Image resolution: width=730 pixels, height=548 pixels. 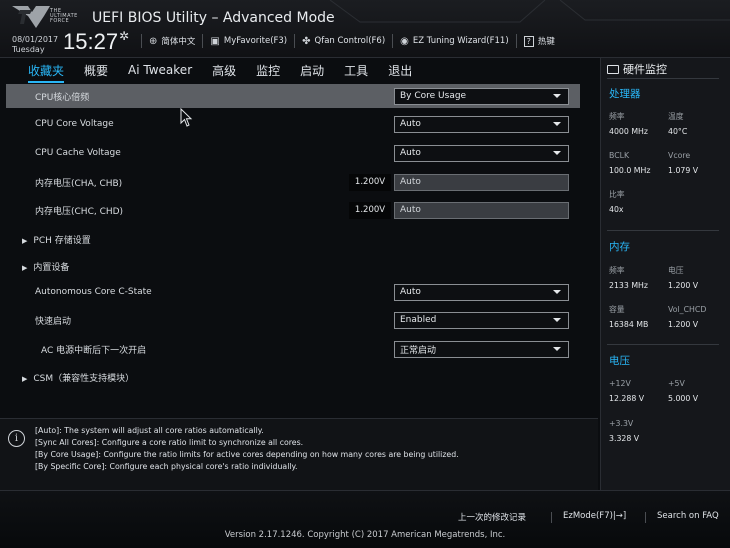 I want to click on tab-main: 概要, so click(x=96, y=70).